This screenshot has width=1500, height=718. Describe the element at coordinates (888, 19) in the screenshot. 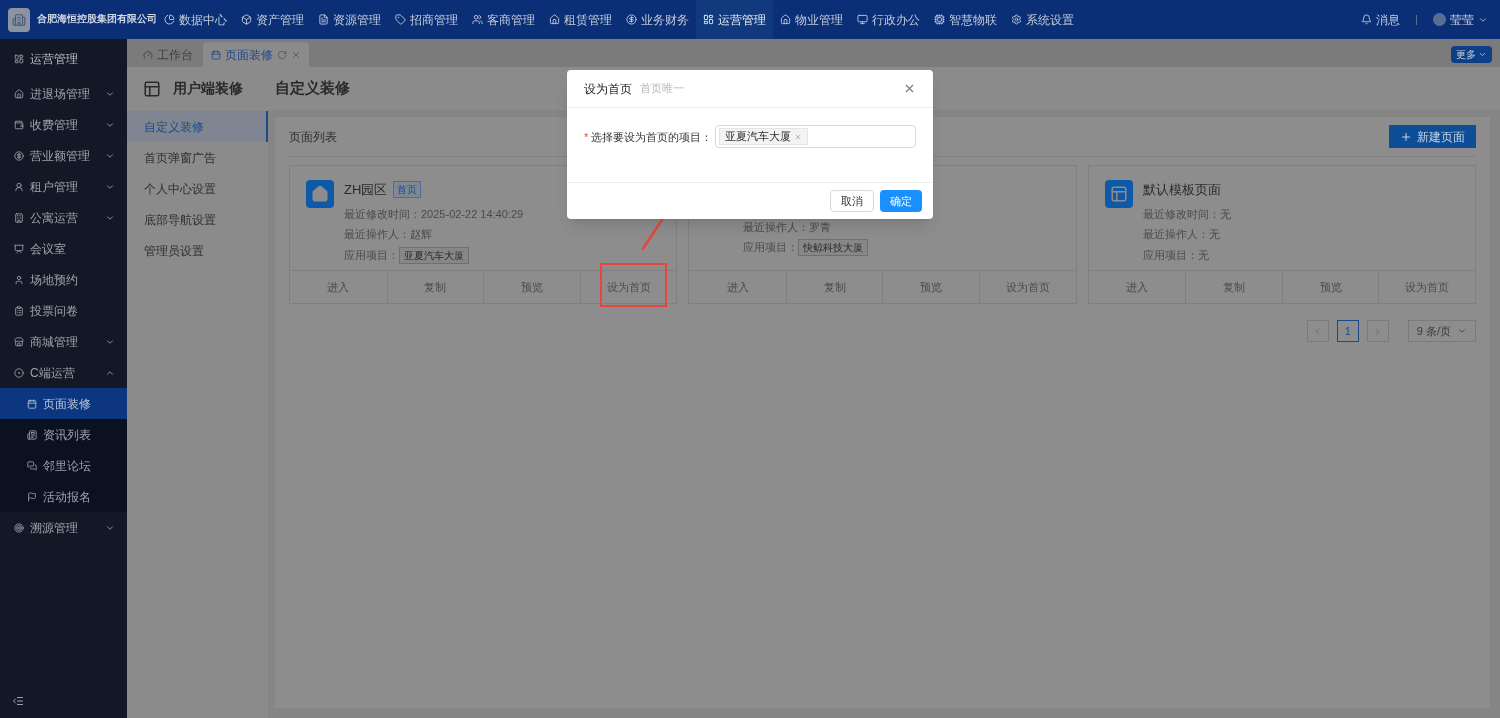

I see `nav-item: 行政办公` at that location.